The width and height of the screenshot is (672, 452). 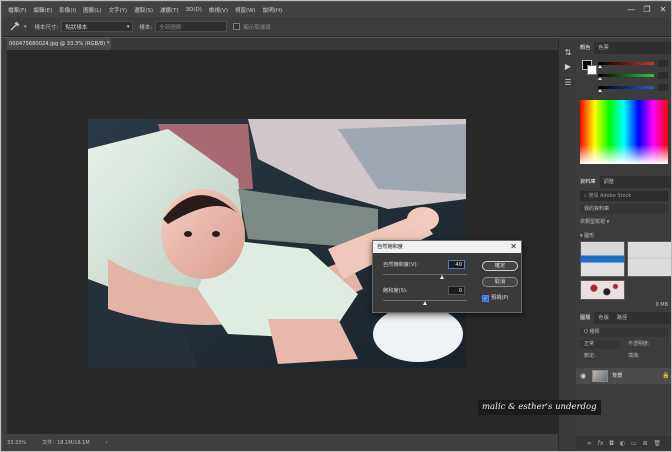 What do you see at coordinates (118, 10) in the screenshot?
I see `menu-type: 文字(Y)` at bounding box center [118, 10].